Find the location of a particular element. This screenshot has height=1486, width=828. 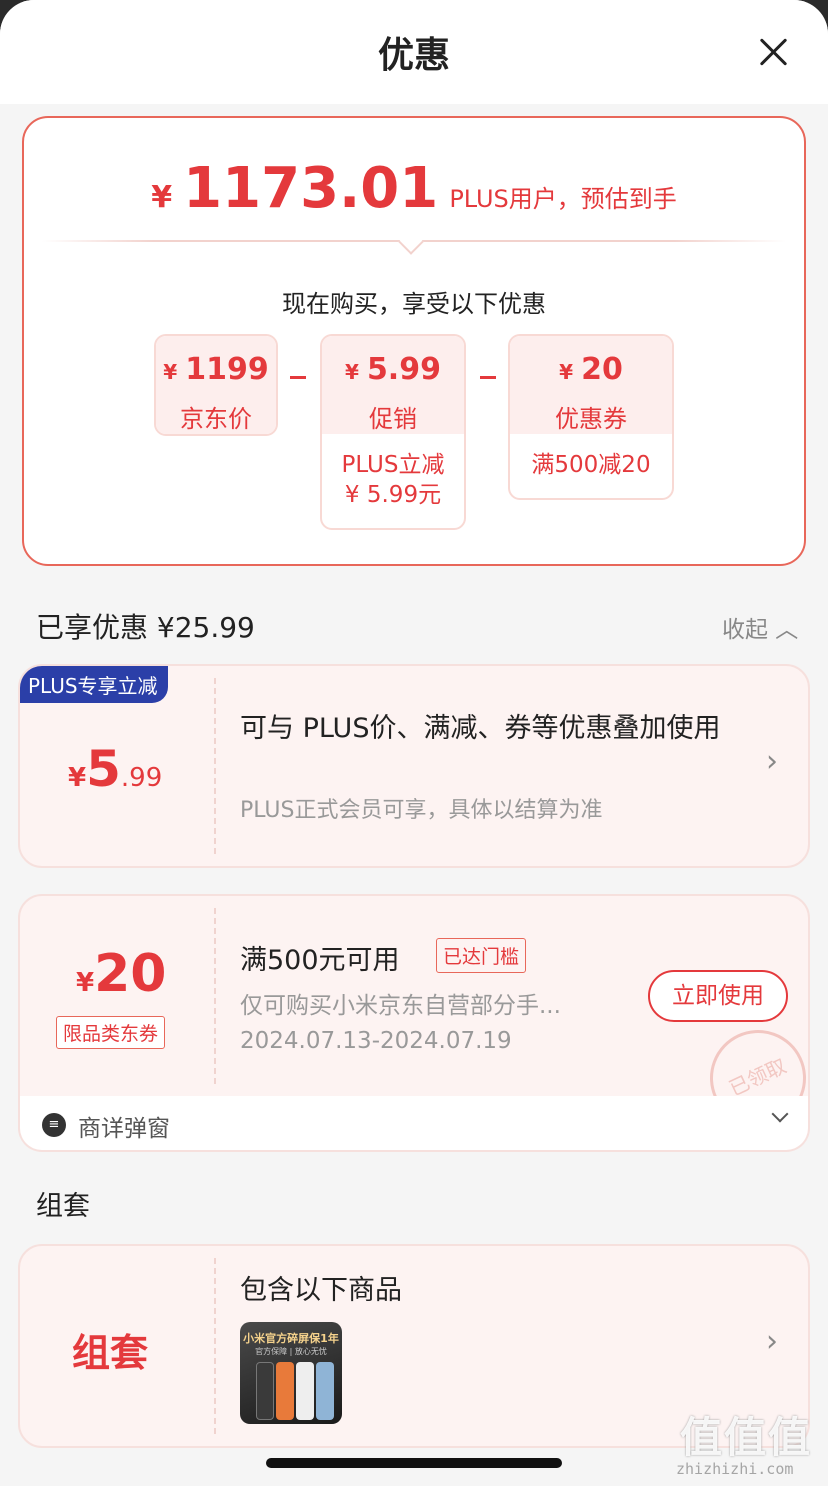

enjoyed-discount-total: 已享优惠 ¥25.99 is located at coordinates (145, 627).